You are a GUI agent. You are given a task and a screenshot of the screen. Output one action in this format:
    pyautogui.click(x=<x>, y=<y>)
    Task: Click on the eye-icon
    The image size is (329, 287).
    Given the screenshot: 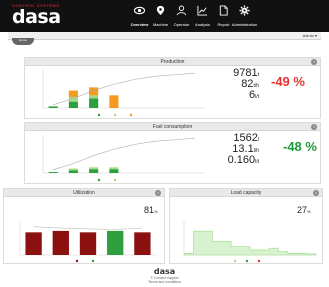 What is the action you would take?
    pyautogui.click(x=139, y=10)
    